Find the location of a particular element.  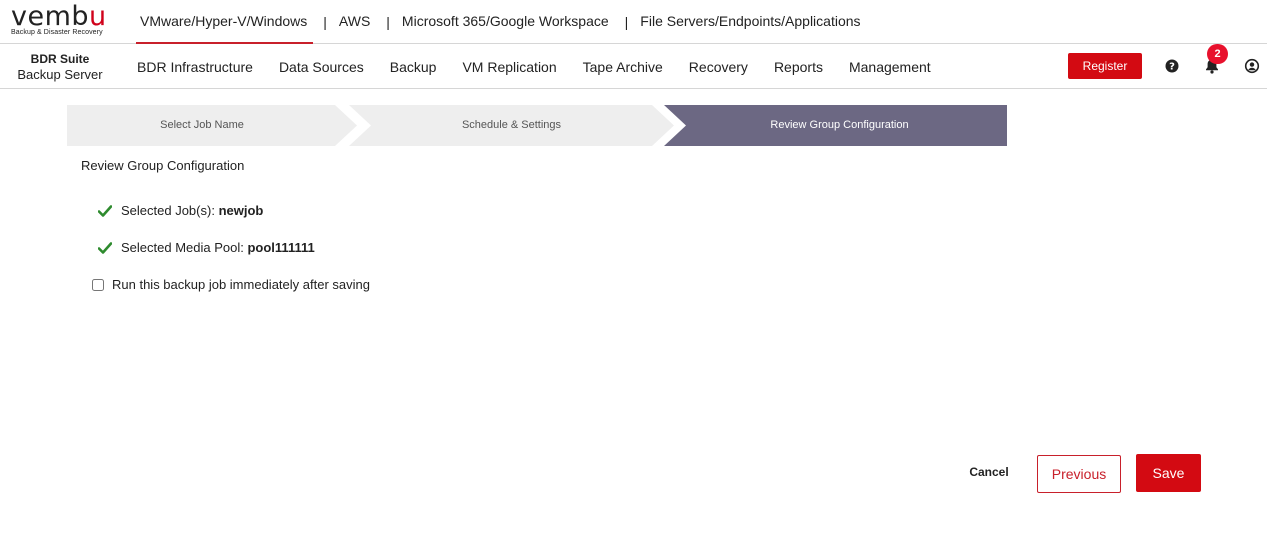

nav-reports: Reports is located at coordinates (798, 67).